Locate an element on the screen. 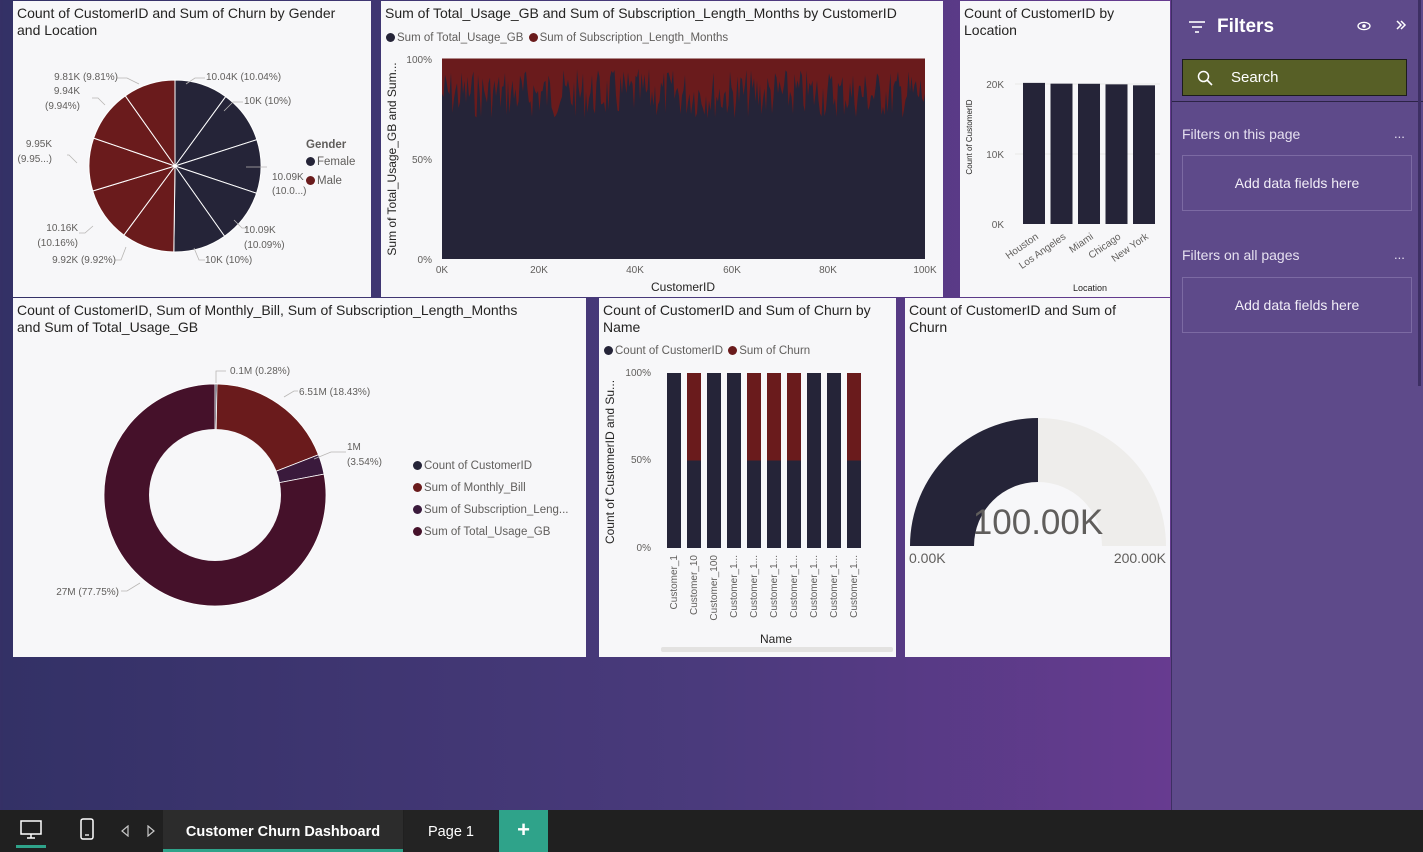 This screenshot has width=1423, height=852. pie-slices is located at coordinates (175, 166).